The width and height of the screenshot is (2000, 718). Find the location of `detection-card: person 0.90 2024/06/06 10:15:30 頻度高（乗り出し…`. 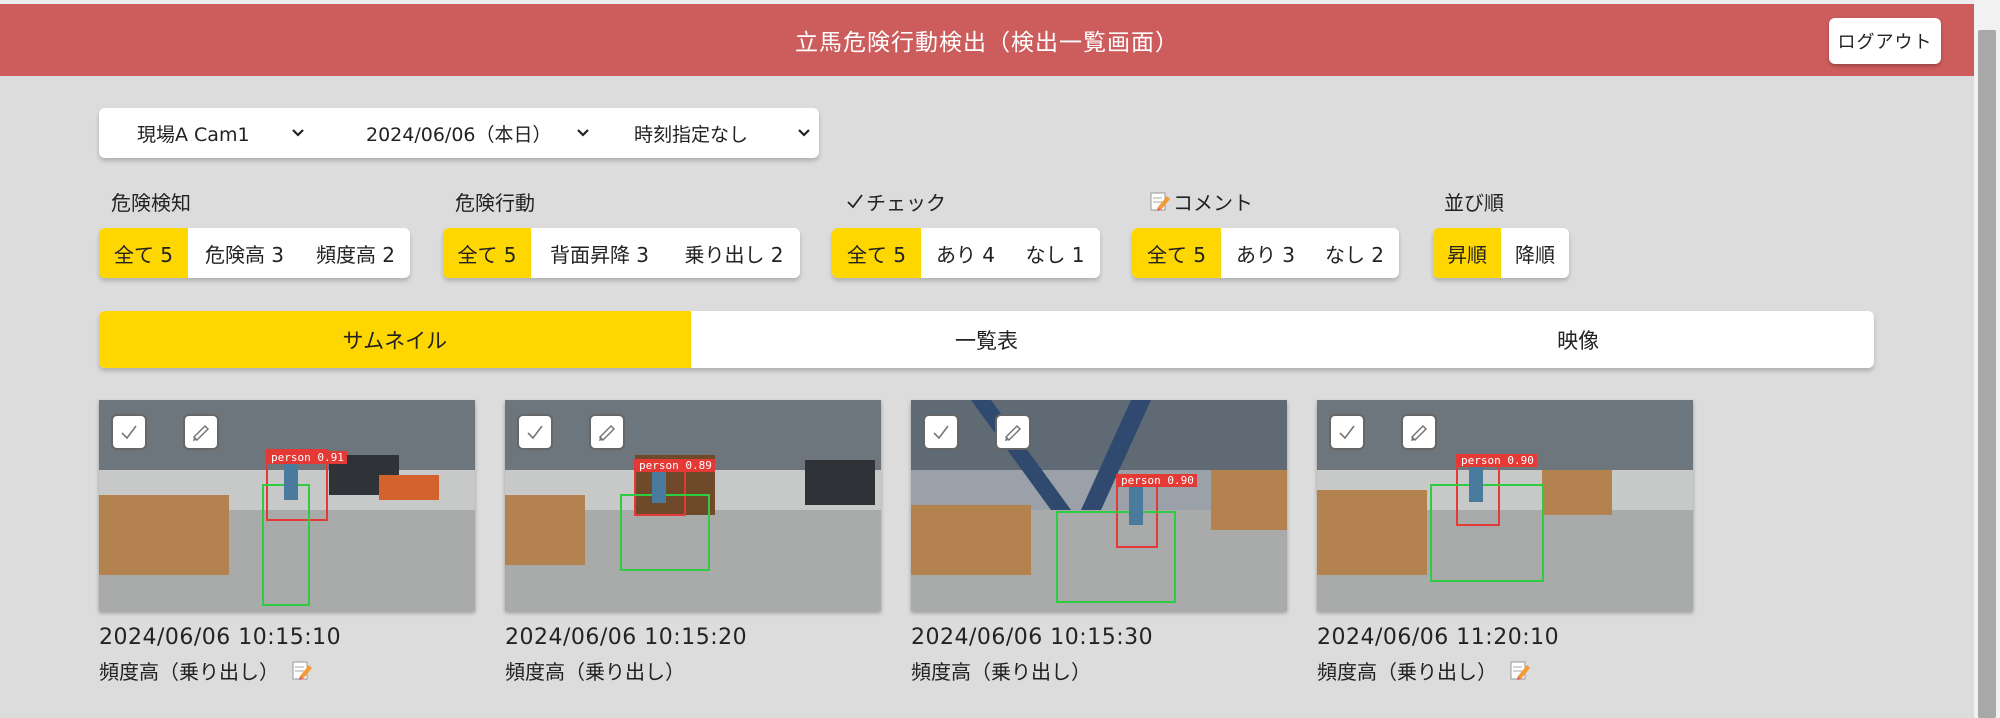

detection-card: person 0.90 2024/06/06 10:15:30 頻度高（乗り出し… is located at coordinates (1099, 542).